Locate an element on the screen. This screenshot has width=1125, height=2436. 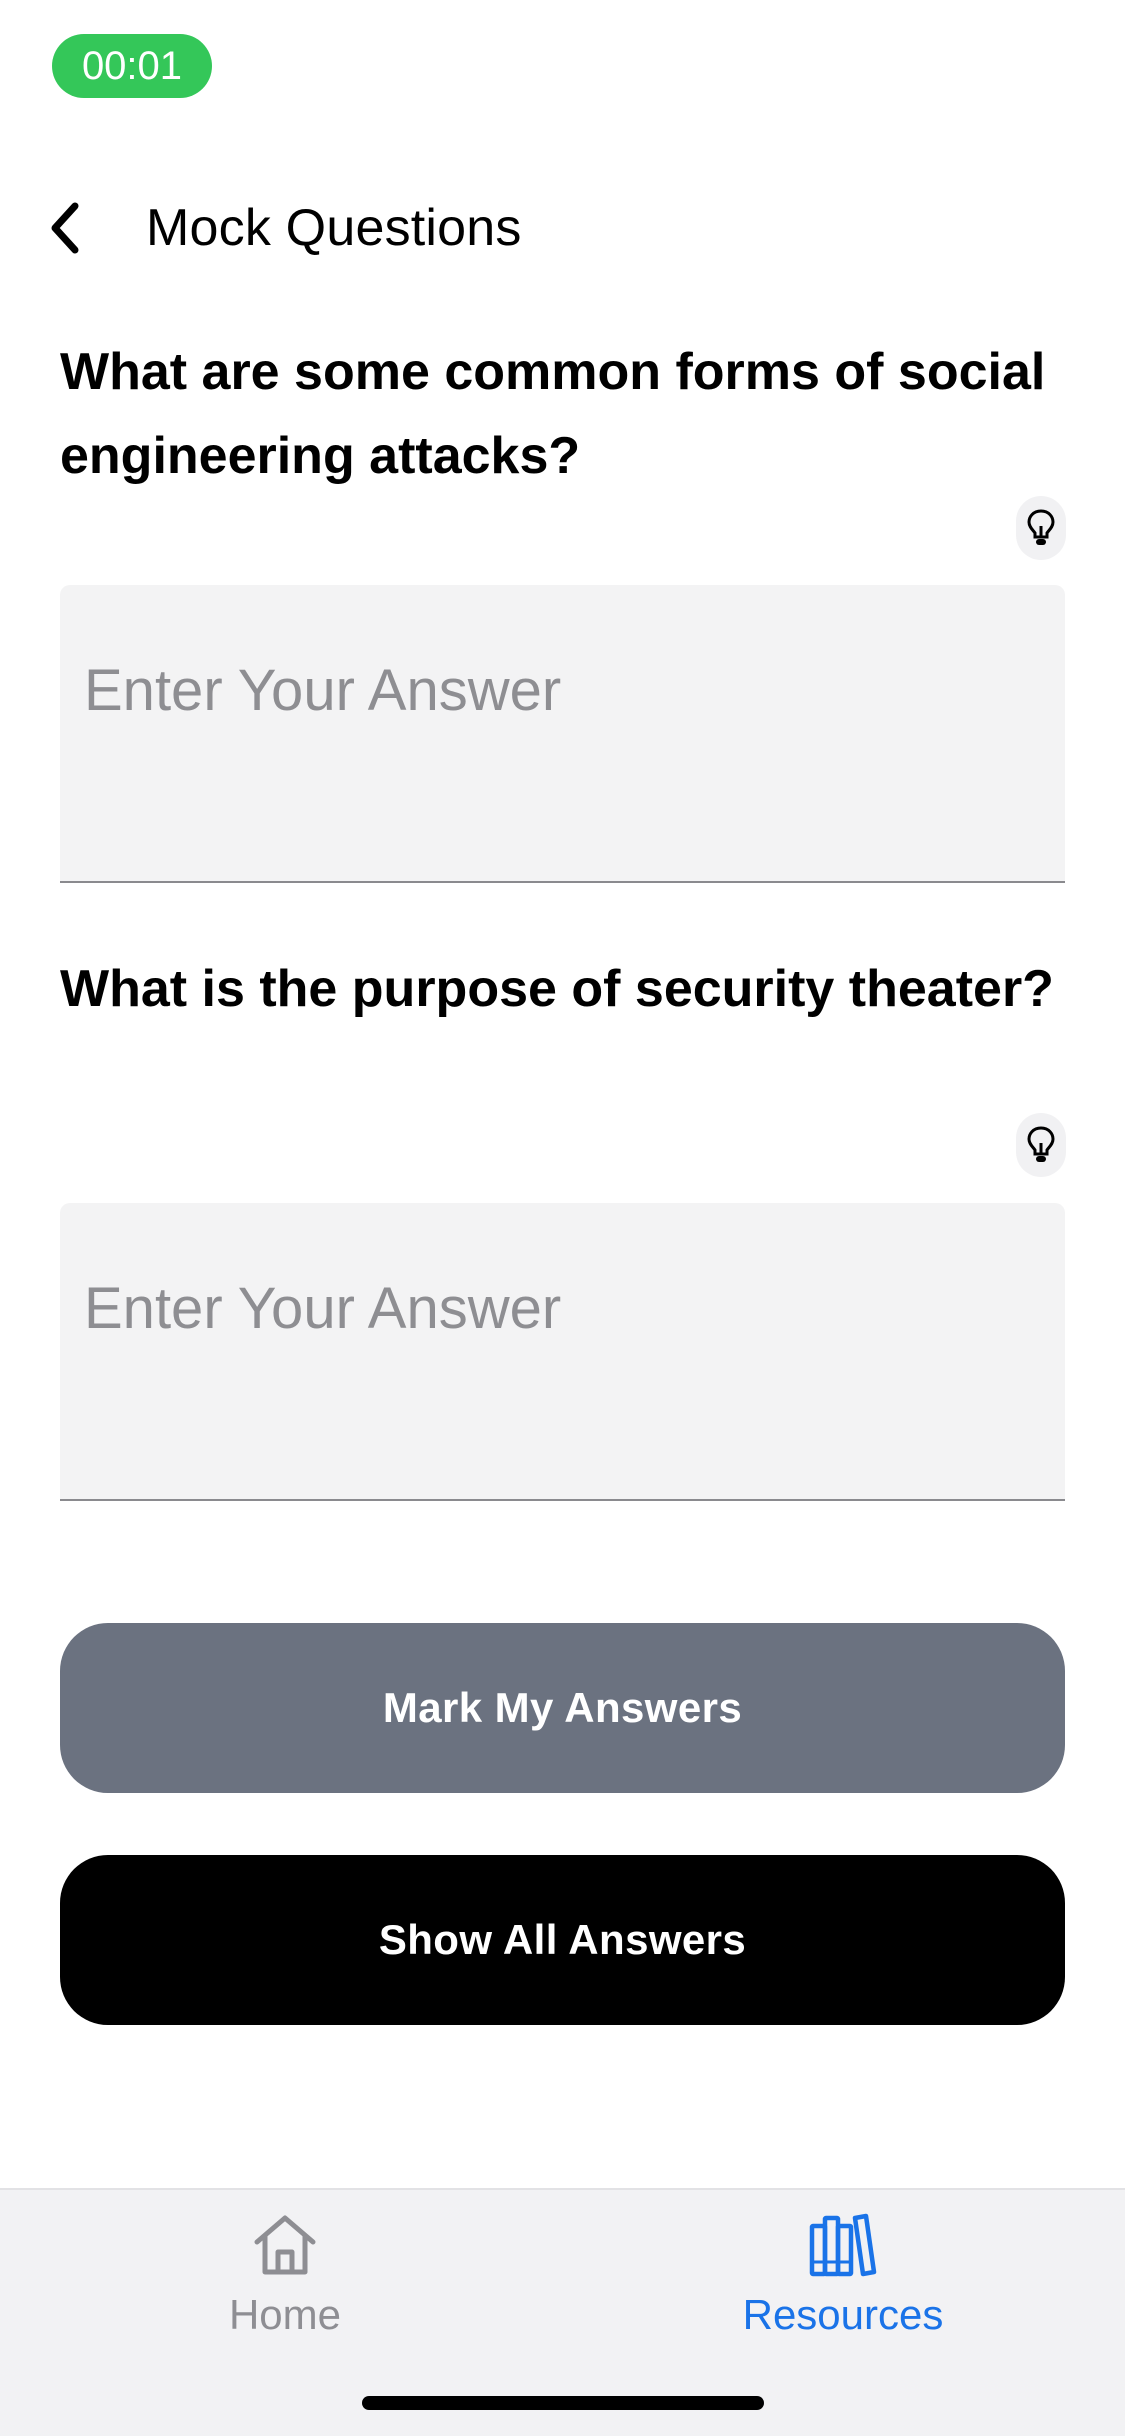
home-indicator is located at coordinates (563, 2403).